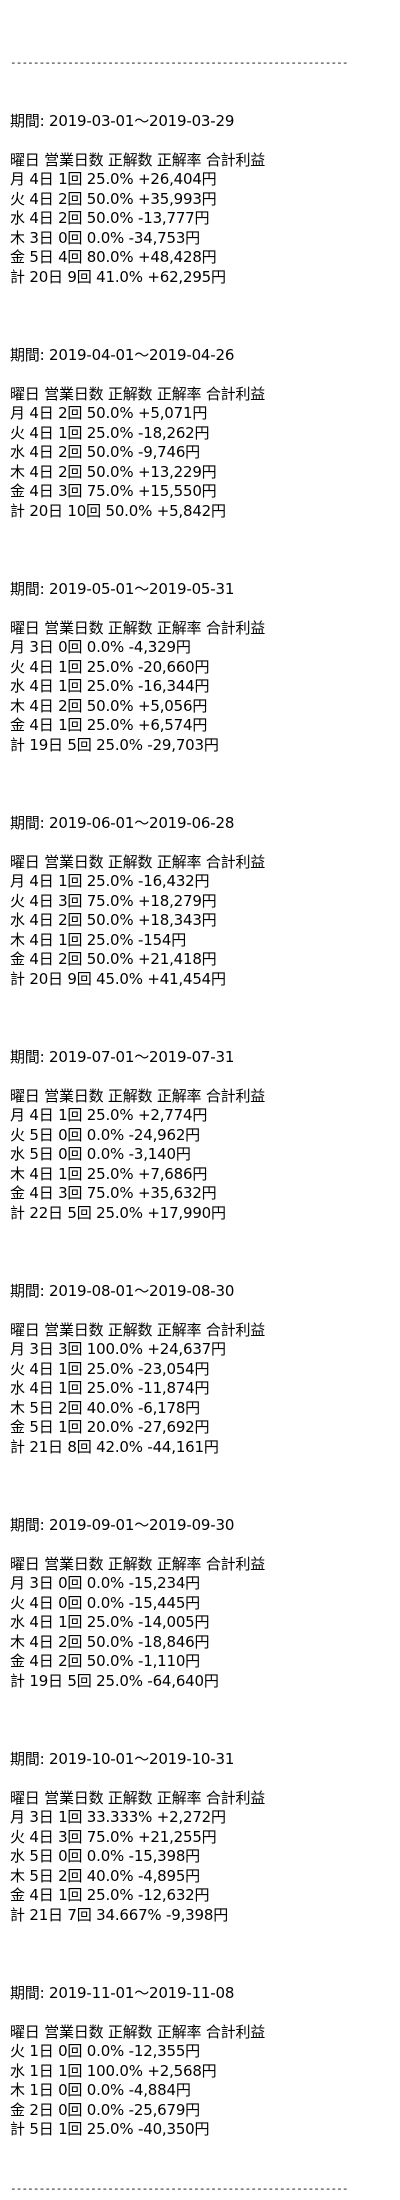 Image resolution: width=400 pixels, height=2200 pixels. I want to click on weekday-row: 水 4日 1回 25.0% -16,344円, so click(110, 686).